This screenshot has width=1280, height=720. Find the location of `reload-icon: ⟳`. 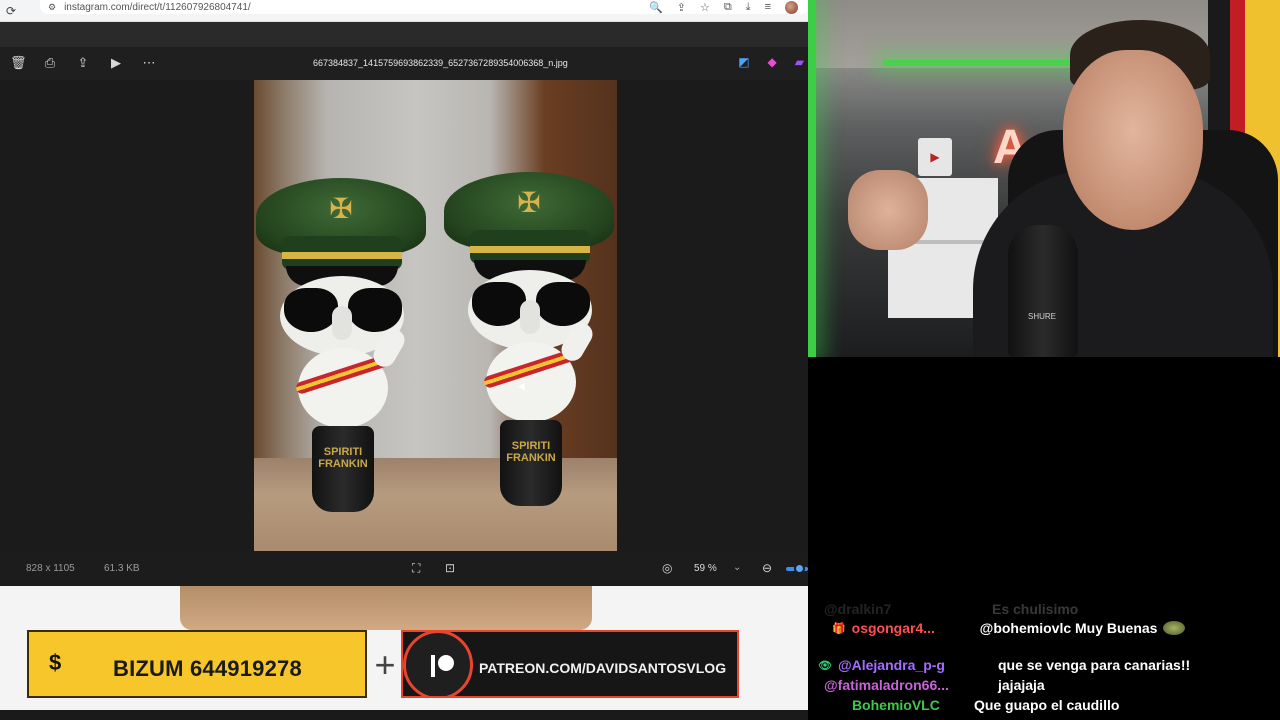

reload-icon: ⟳ is located at coordinates (11, 11).